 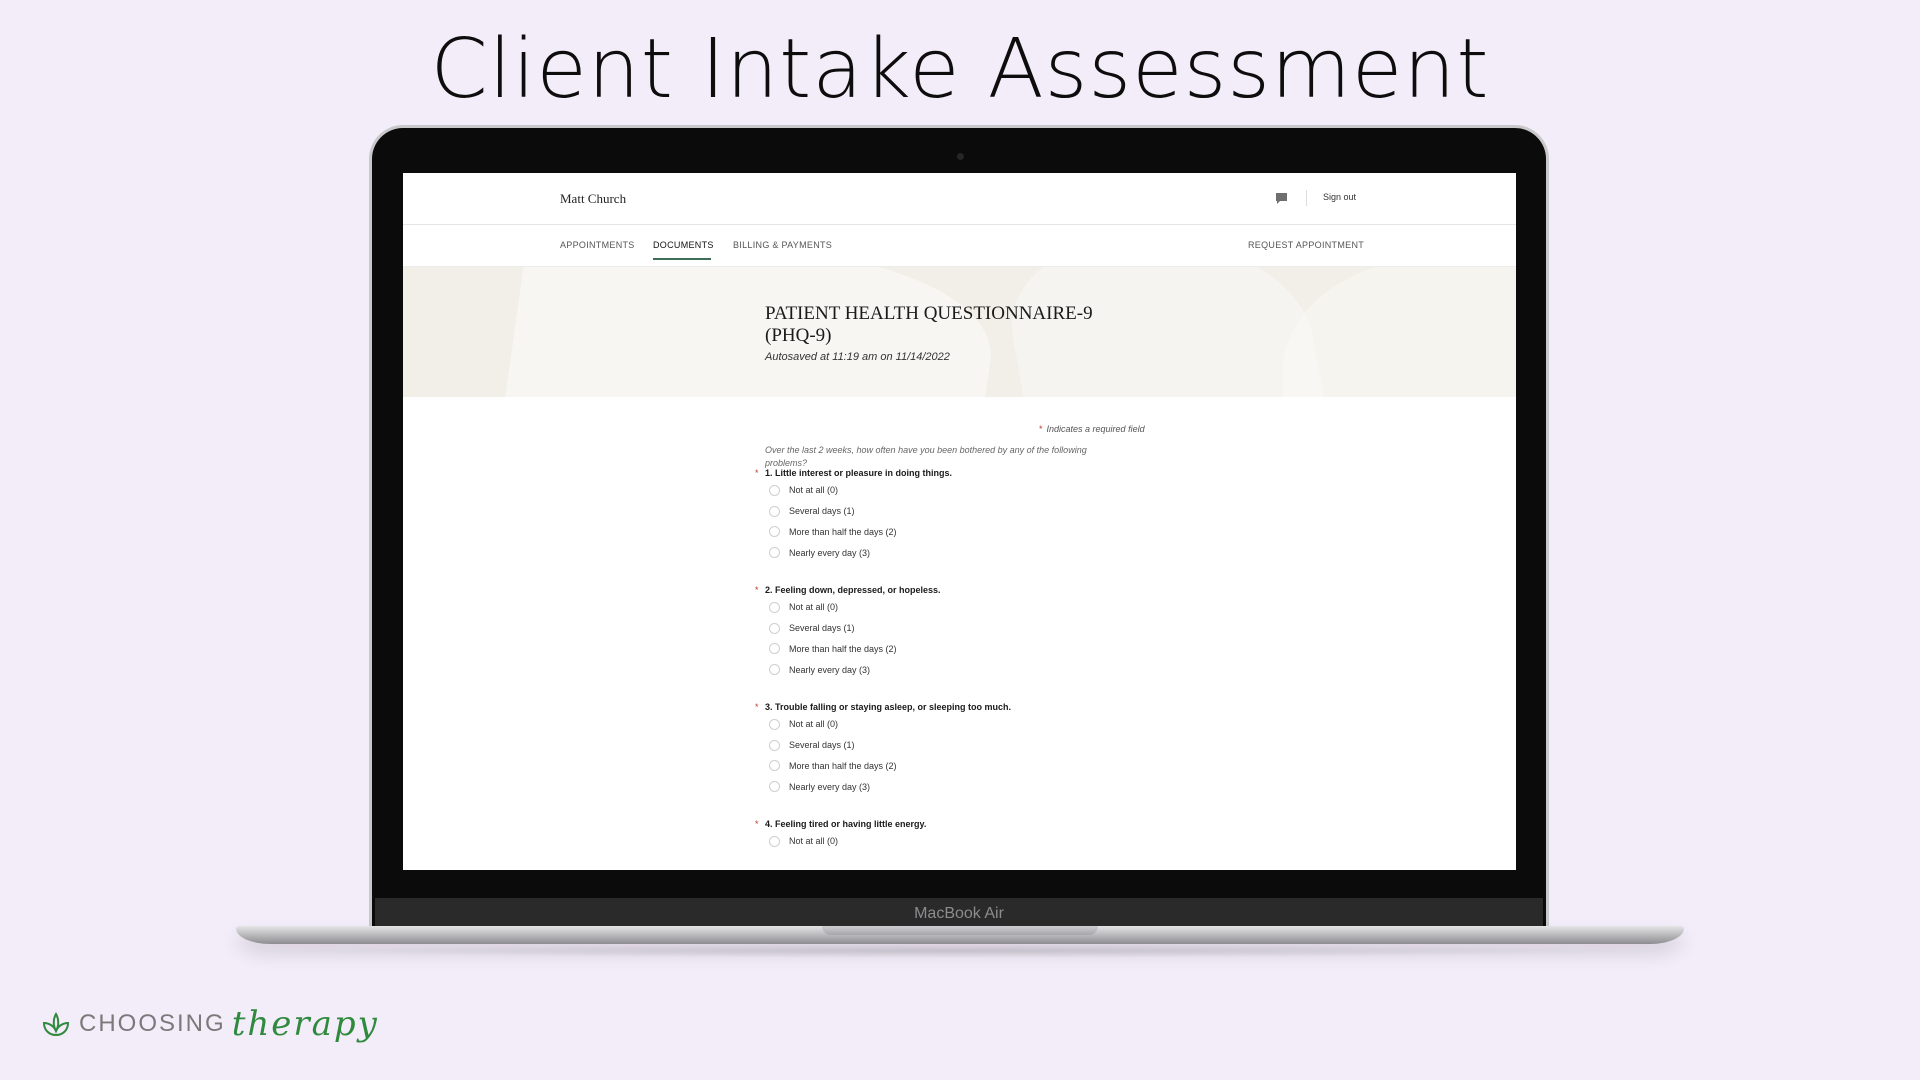 I want to click on chat-bubble-icon, so click(x=1281, y=198).